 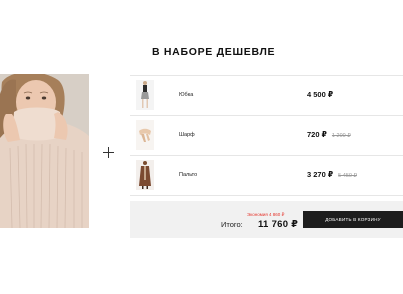 What do you see at coordinates (332, 174) in the screenshot?
I see `item-price: 3 270 ₽ 5 450 ₽` at bounding box center [332, 174].